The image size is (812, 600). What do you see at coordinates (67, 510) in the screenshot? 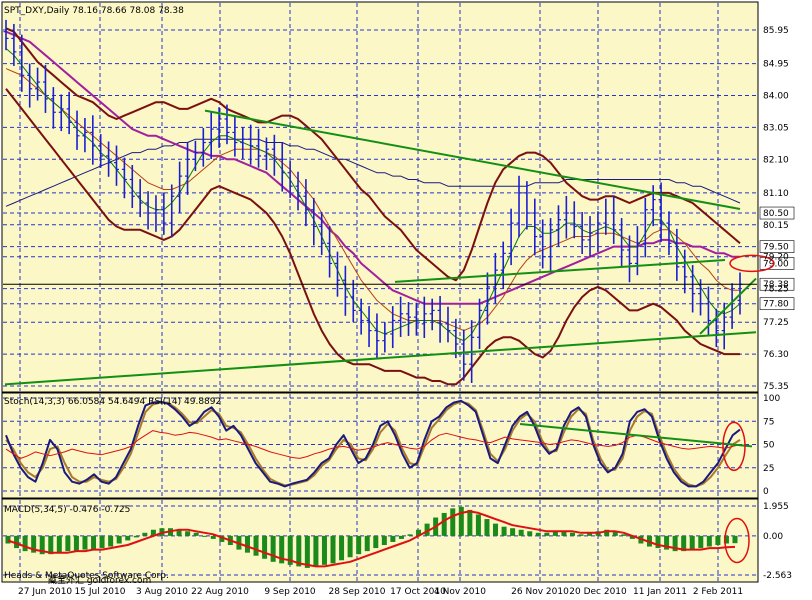
I see `chart-title-macd: MACD(5,34,5) -0.476 -0.725` at bounding box center [67, 510].